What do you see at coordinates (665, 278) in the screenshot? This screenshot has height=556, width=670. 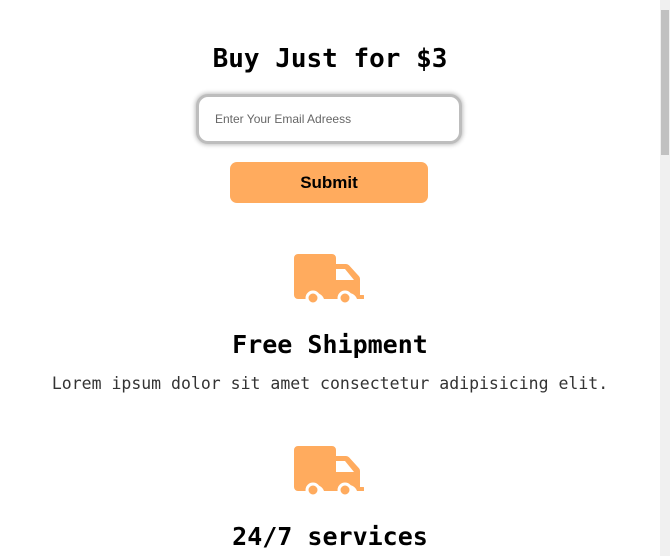 I see `vertical-scrollbar` at bounding box center [665, 278].